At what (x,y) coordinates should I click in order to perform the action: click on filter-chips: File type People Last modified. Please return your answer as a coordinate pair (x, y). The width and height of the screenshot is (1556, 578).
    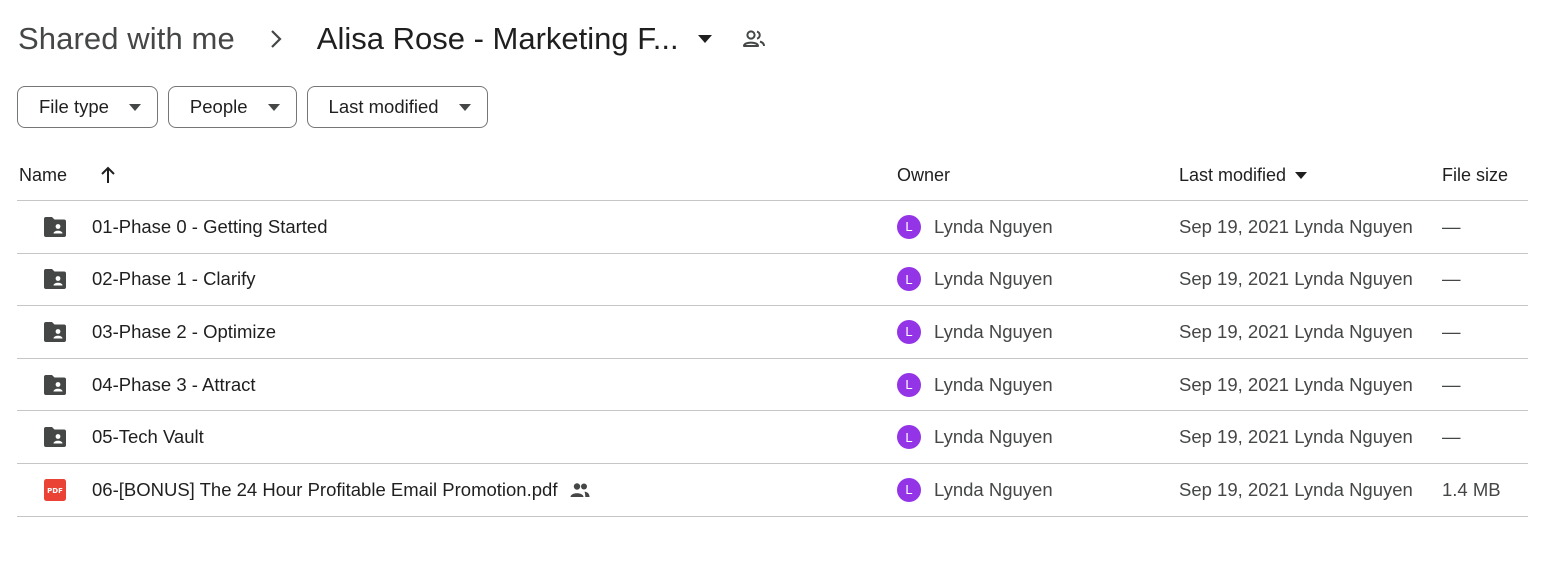
    Looking at the image, I should click on (252, 107).